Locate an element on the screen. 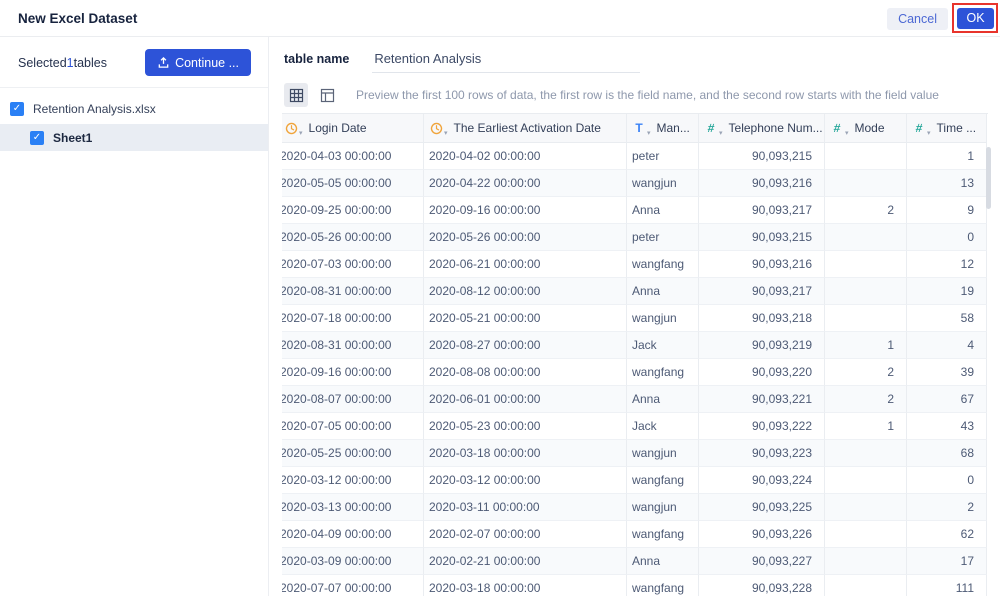 This screenshot has width=1000, height=596. cell-the-earliest-activation-date: 2020-04-22 00:00:00 is located at coordinates (525, 183).